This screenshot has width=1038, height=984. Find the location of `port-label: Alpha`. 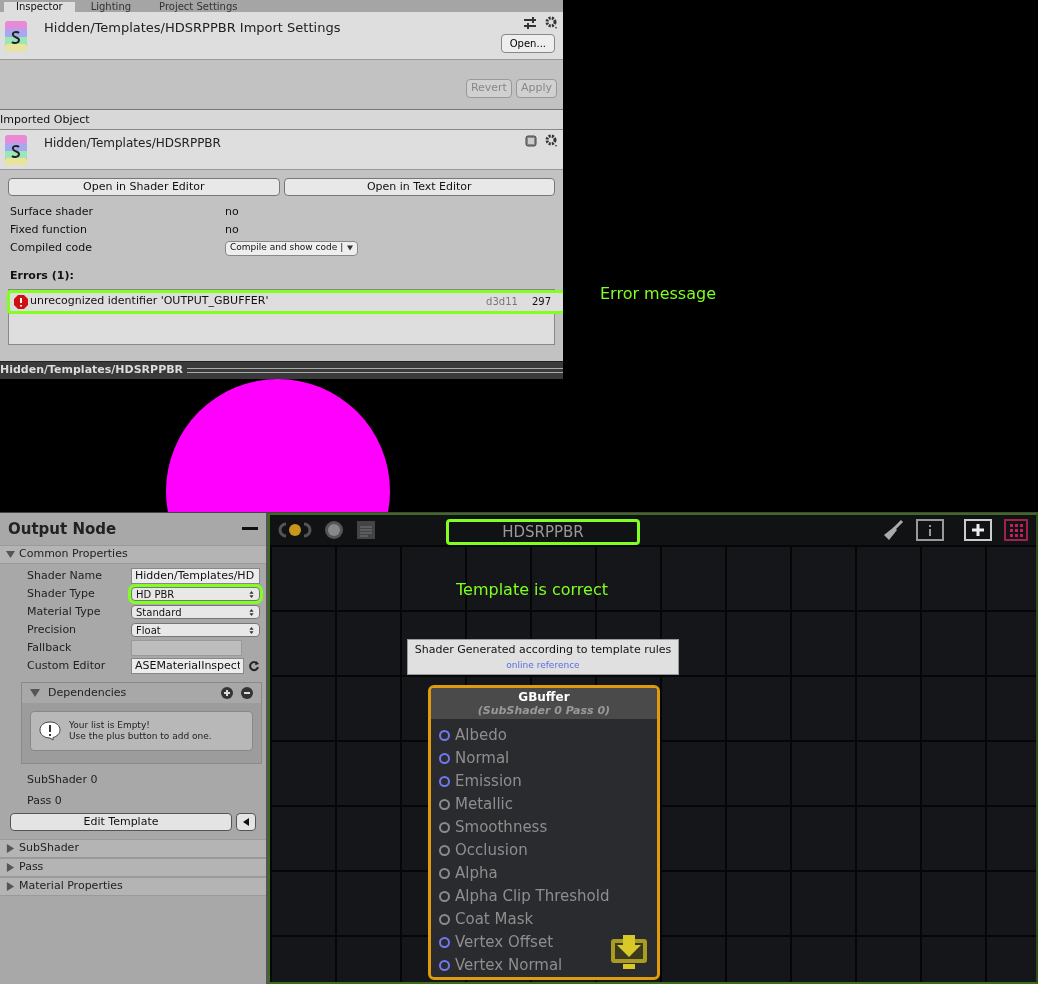

port-label: Alpha is located at coordinates (476, 874).